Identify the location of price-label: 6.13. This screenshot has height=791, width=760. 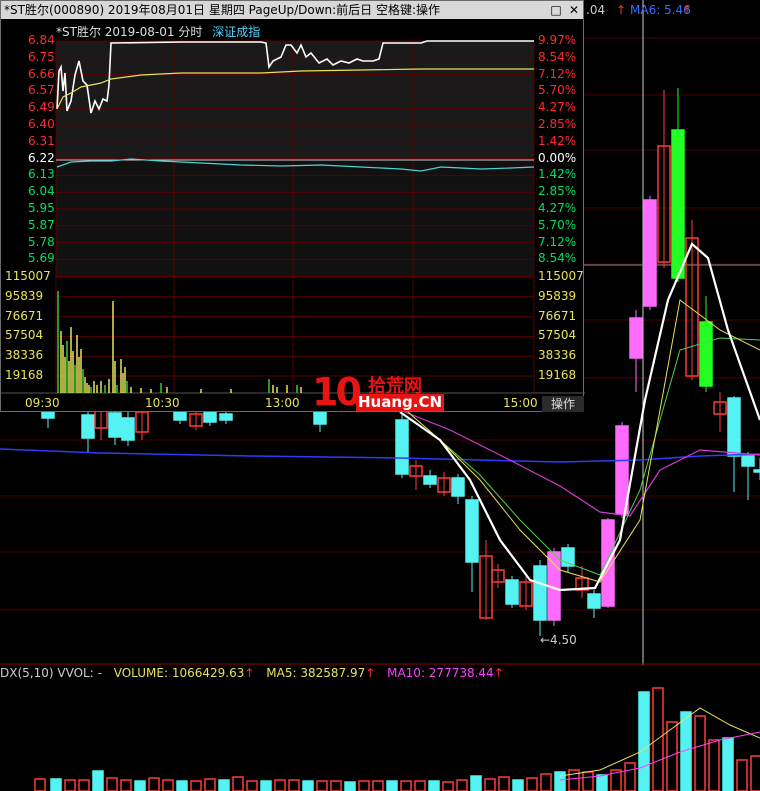
(41, 174).